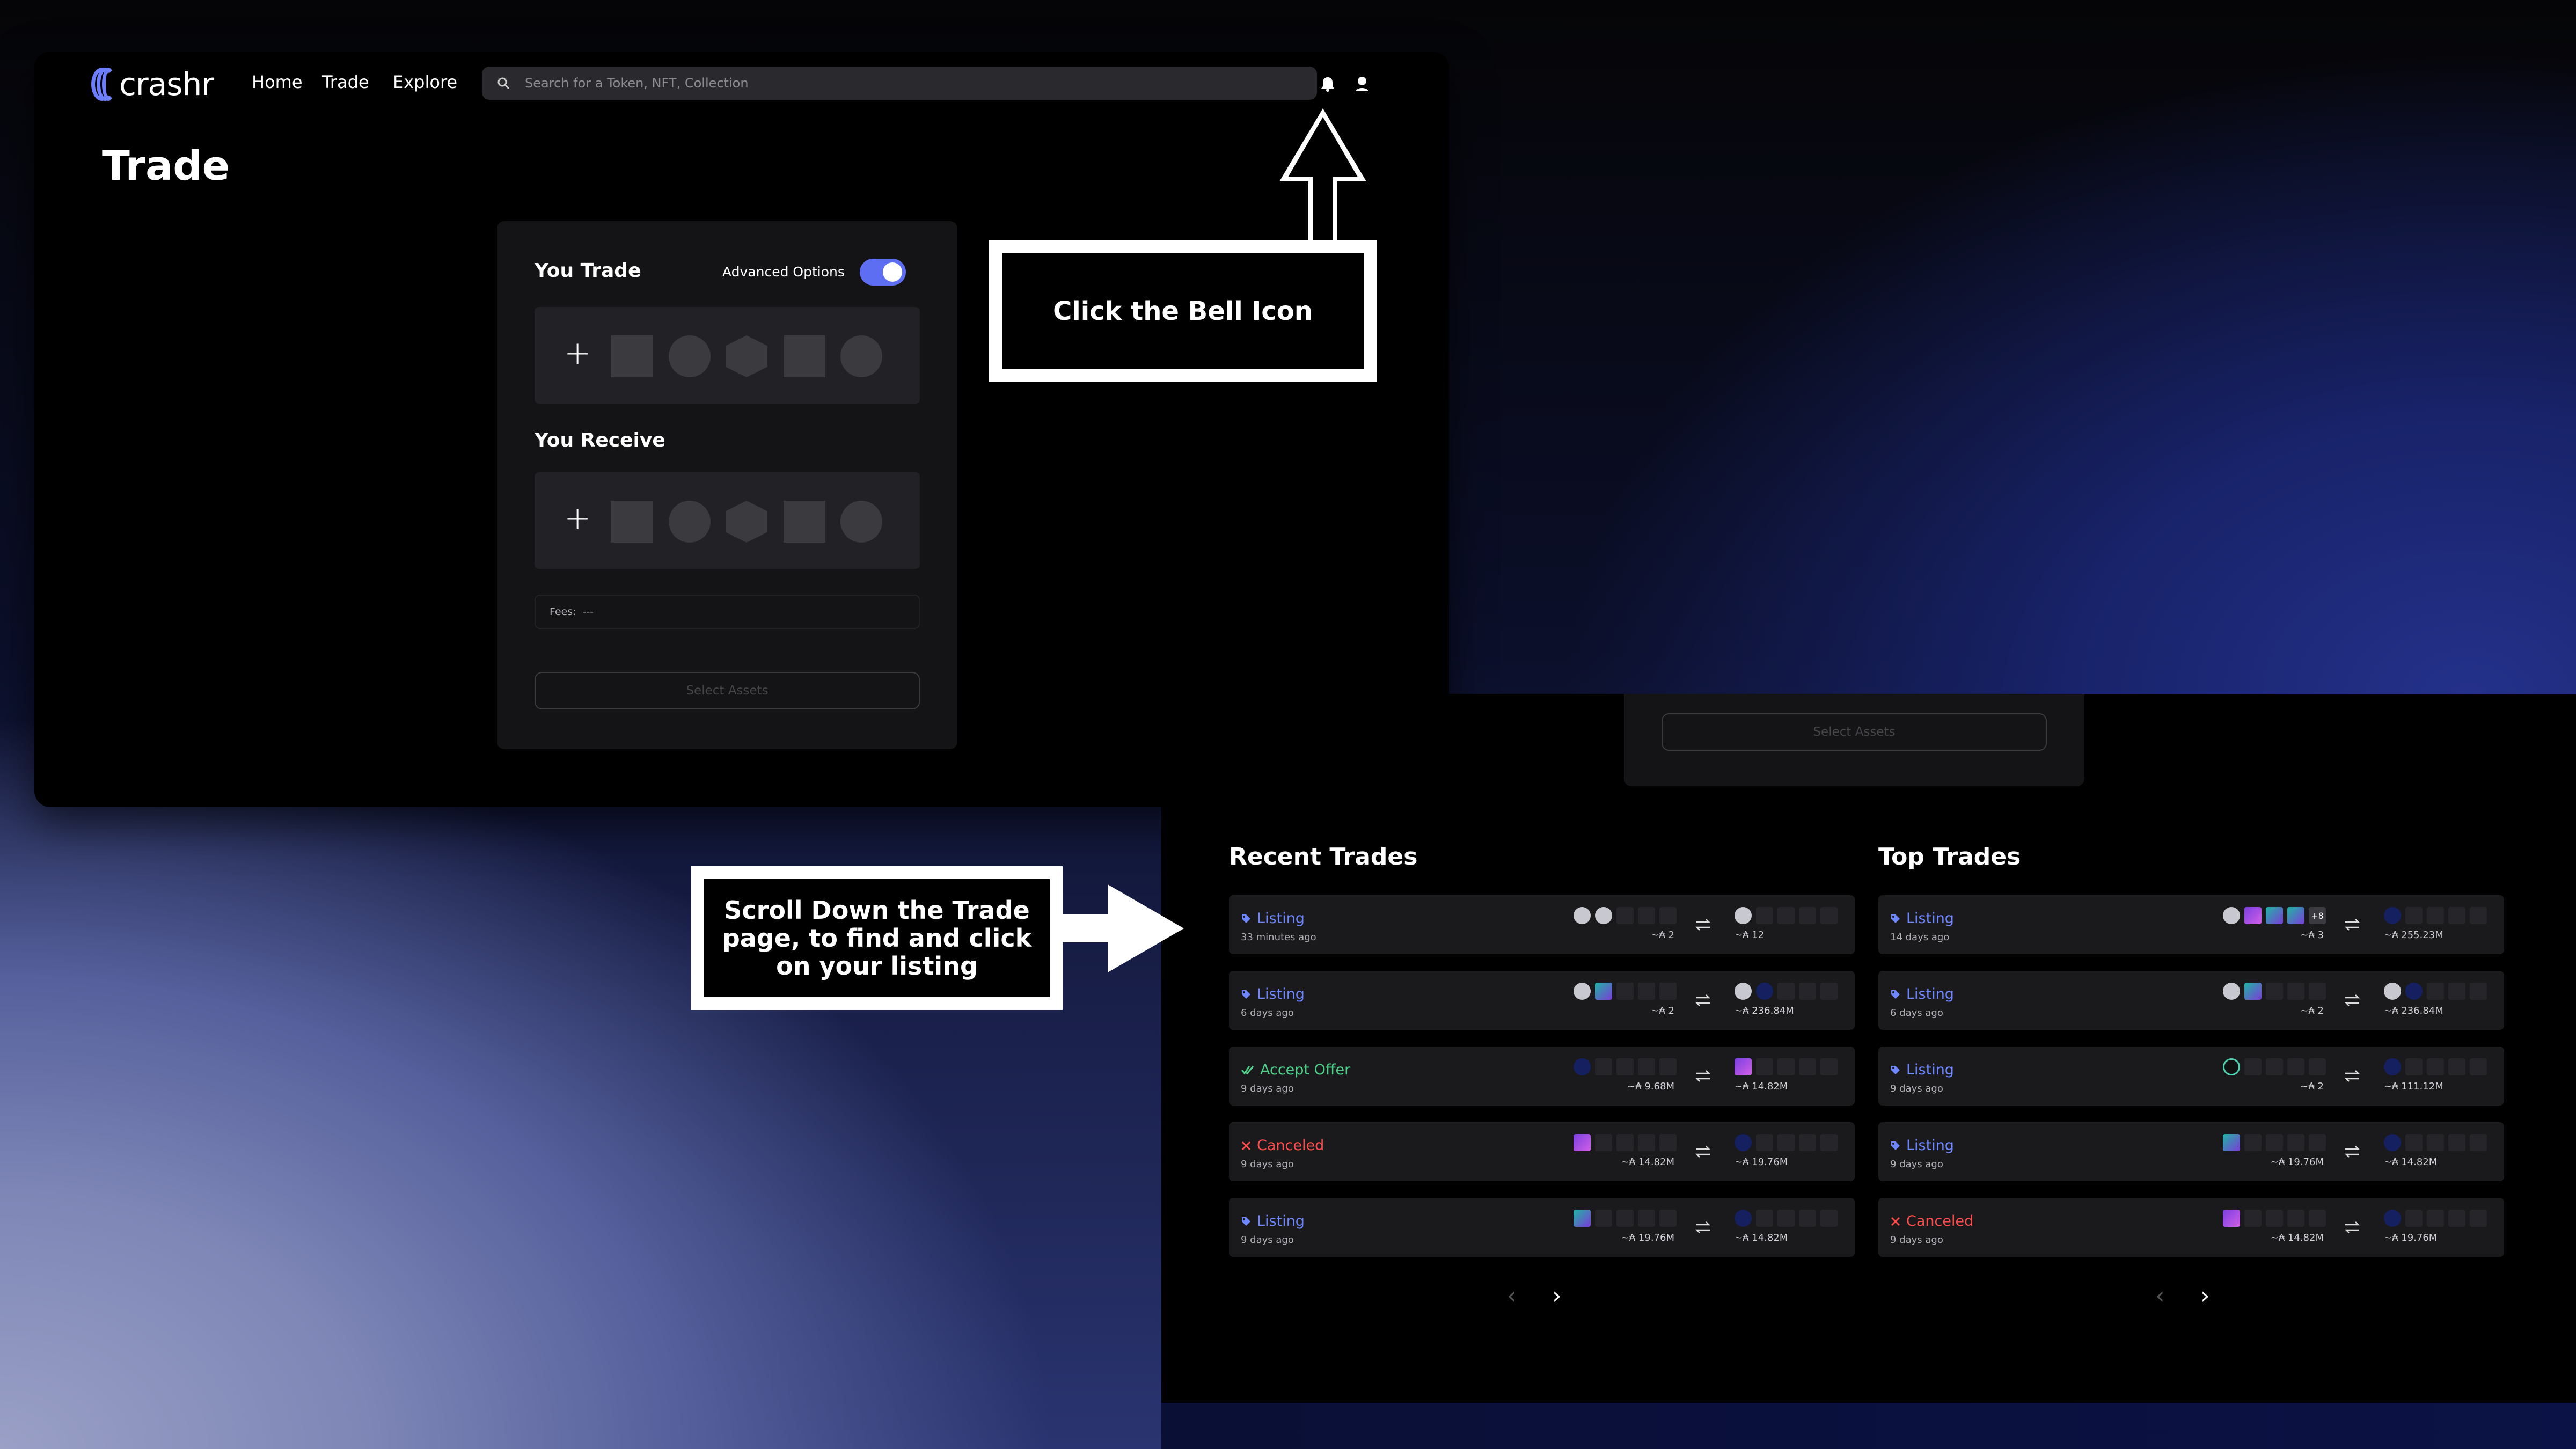 The image size is (2576, 1449). I want to click on received-amount: ~₳ 111.12M, so click(2413, 1086).